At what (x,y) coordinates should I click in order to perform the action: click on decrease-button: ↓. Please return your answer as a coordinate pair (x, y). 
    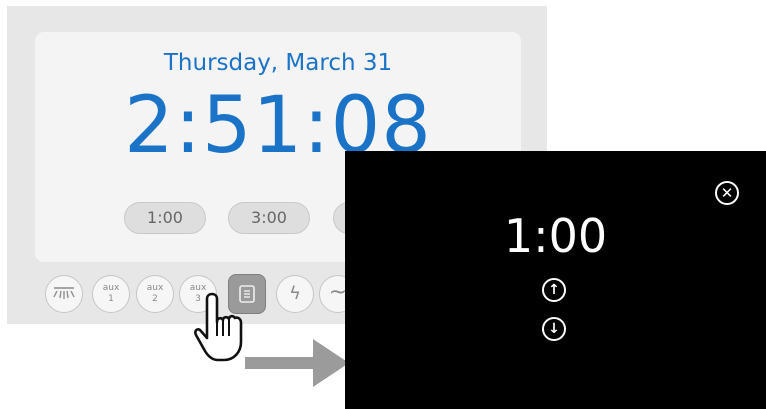
    Looking at the image, I should click on (554, 329).